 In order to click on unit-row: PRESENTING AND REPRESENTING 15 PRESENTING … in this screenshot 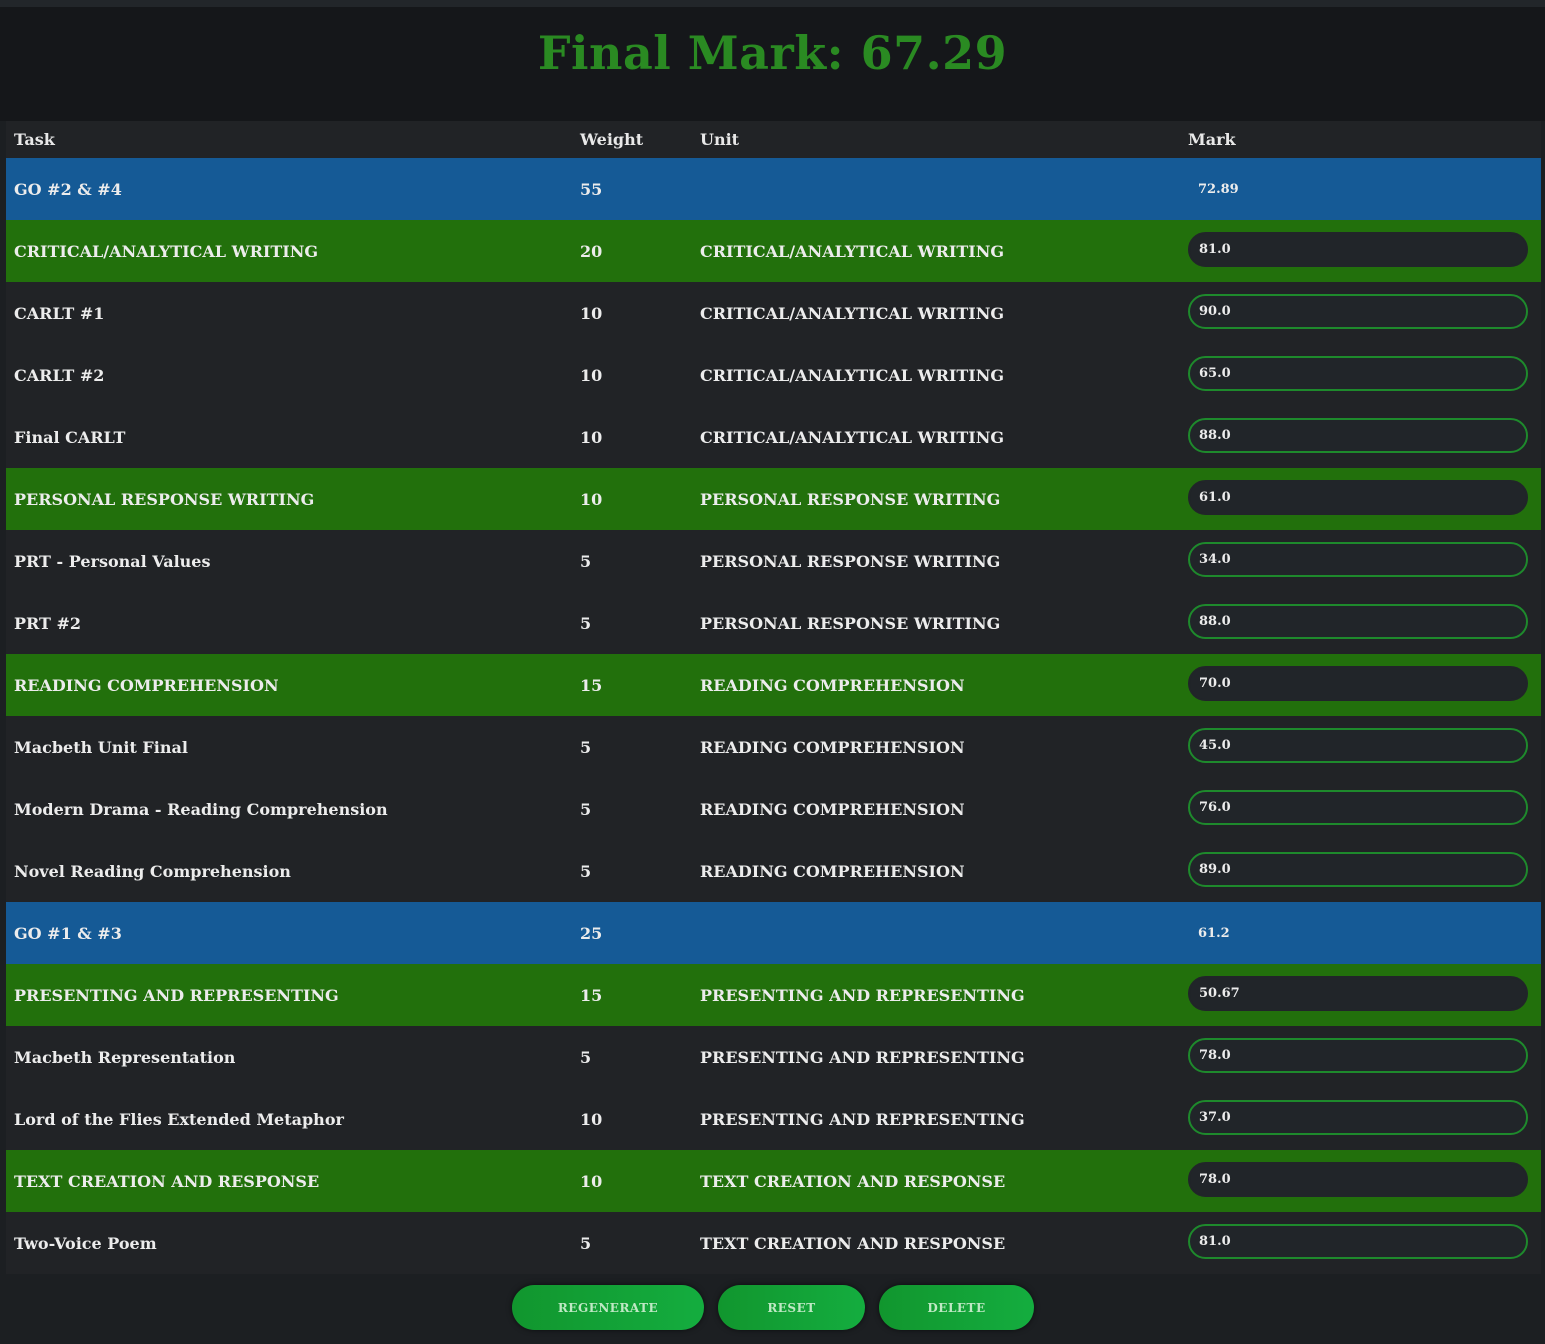, I will do `click(773, 995)`.